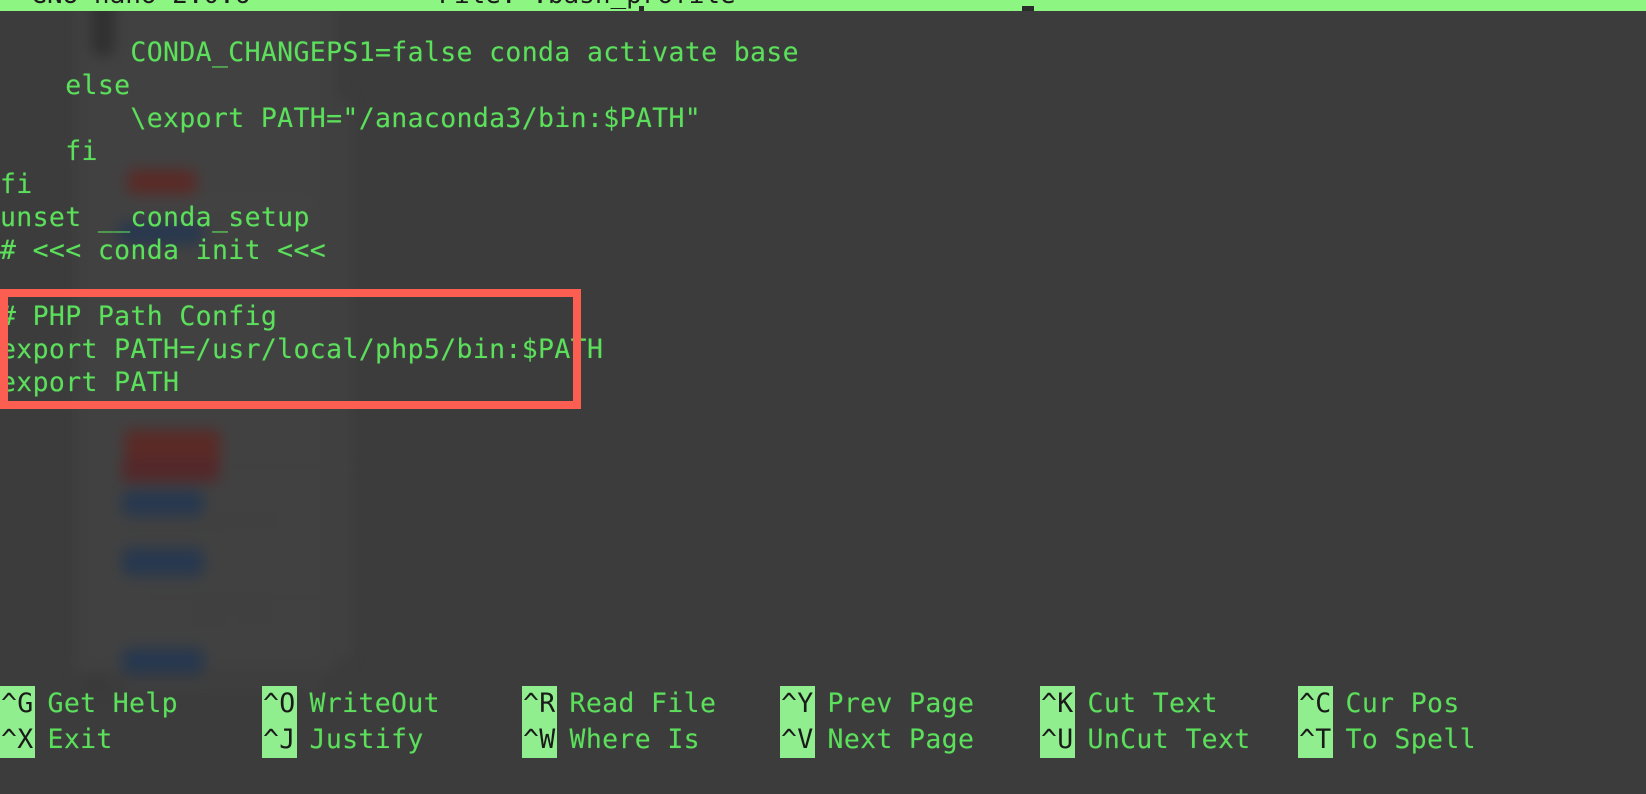  I want to click on shortcut-label-get-help: Get Help, so click(106, 704).